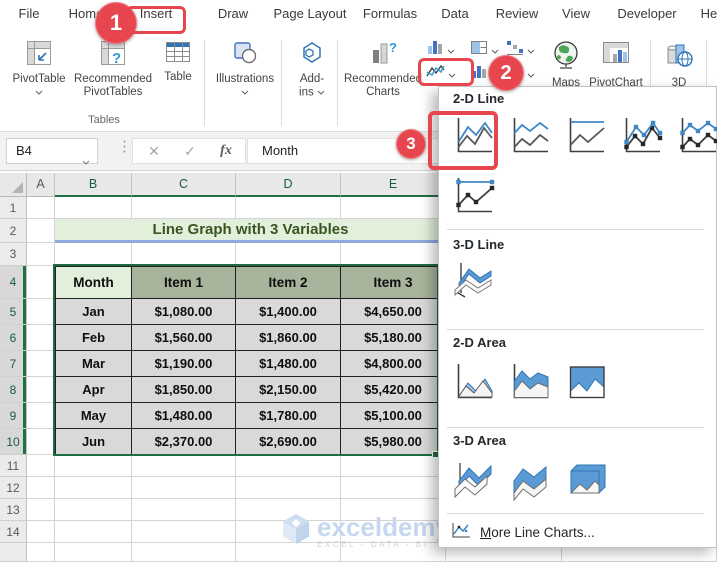  Describe the element at coordinates (585, 137) in the screenshot. I see `chart-thumbnail-100-stacked-line` at that location.